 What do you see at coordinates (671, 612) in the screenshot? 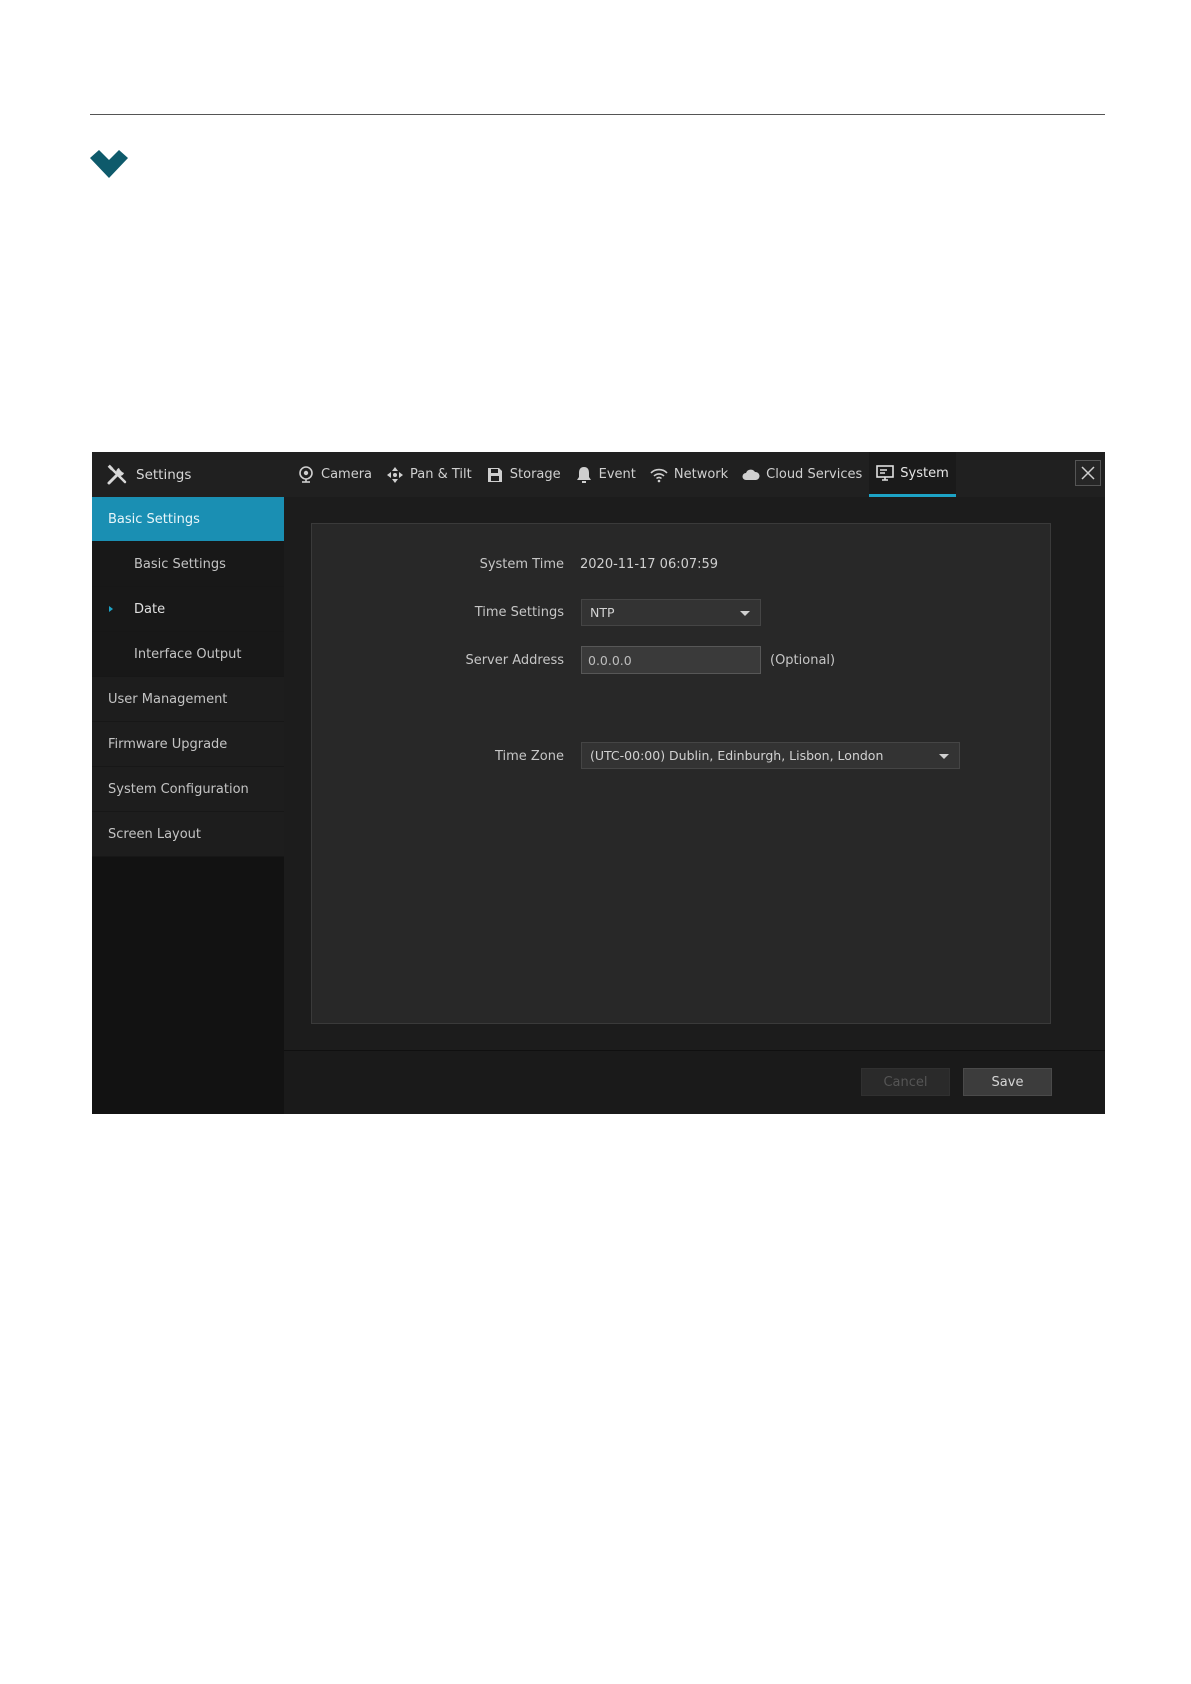
I see `time-settings-select: NTP` at bounding box center [671, 612].